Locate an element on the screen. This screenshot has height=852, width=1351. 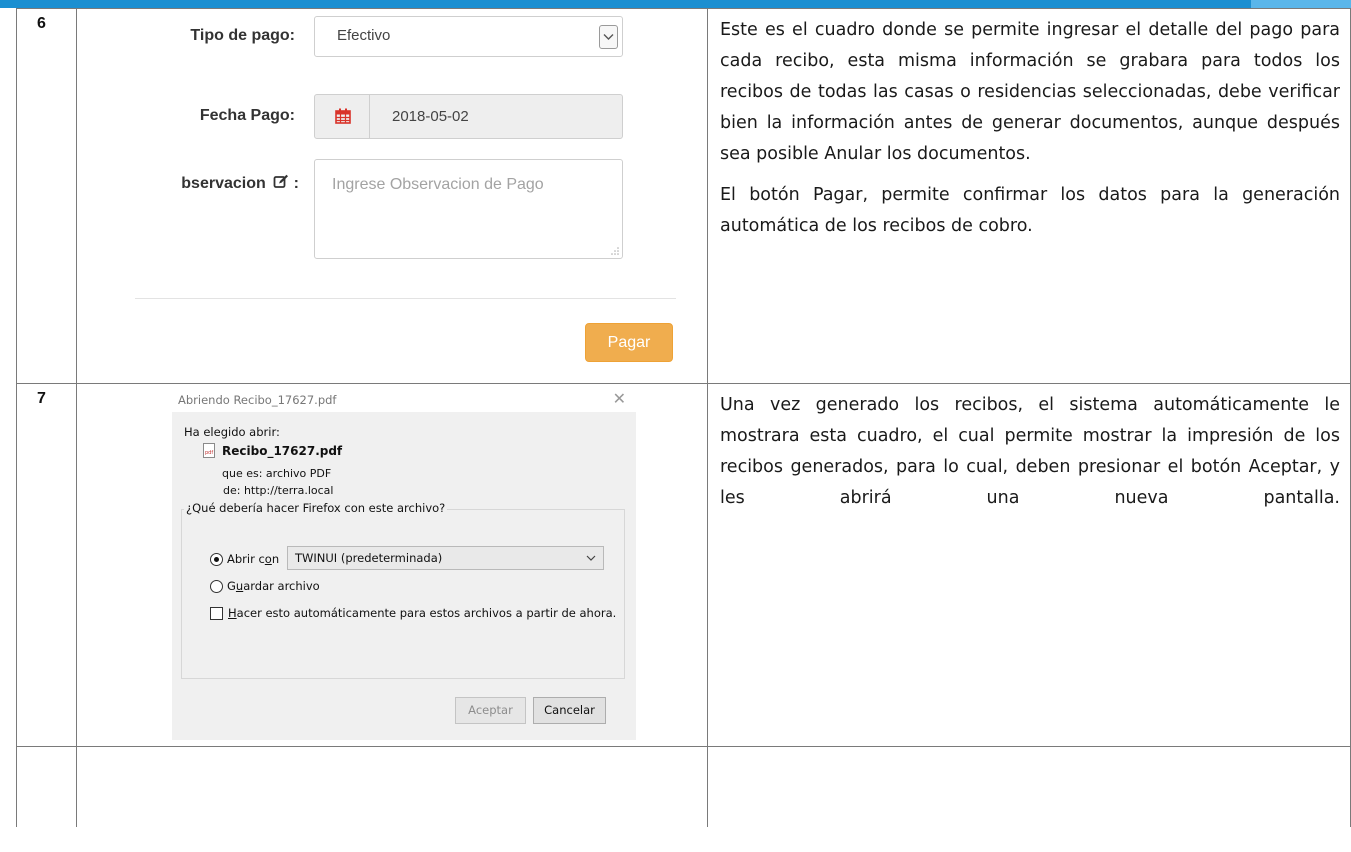
observacion-label-suffix: : is located at coordinates (296, 183).